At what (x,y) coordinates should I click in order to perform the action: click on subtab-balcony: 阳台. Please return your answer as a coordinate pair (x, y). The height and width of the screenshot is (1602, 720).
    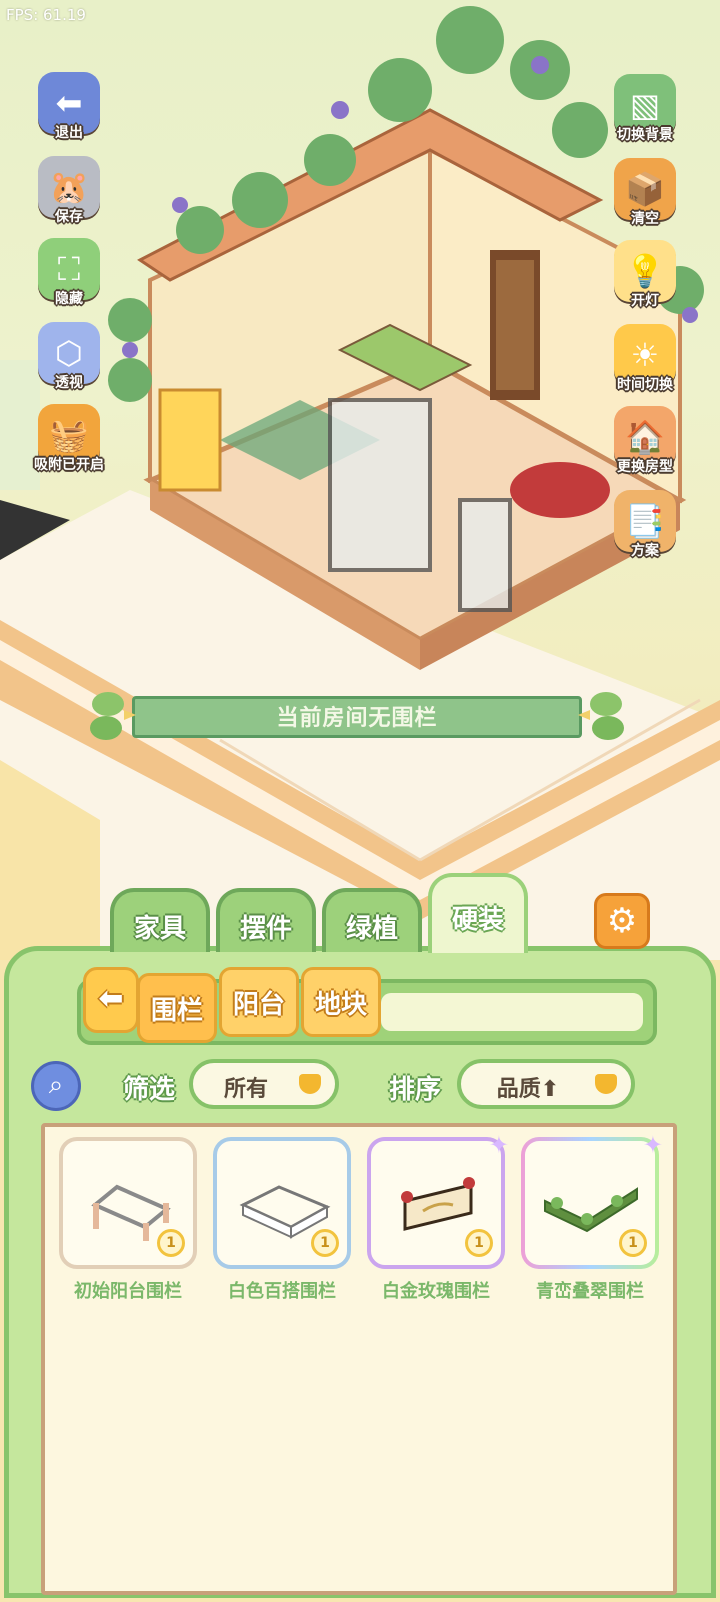
    Looking at the image, I should click on (259, 1002).